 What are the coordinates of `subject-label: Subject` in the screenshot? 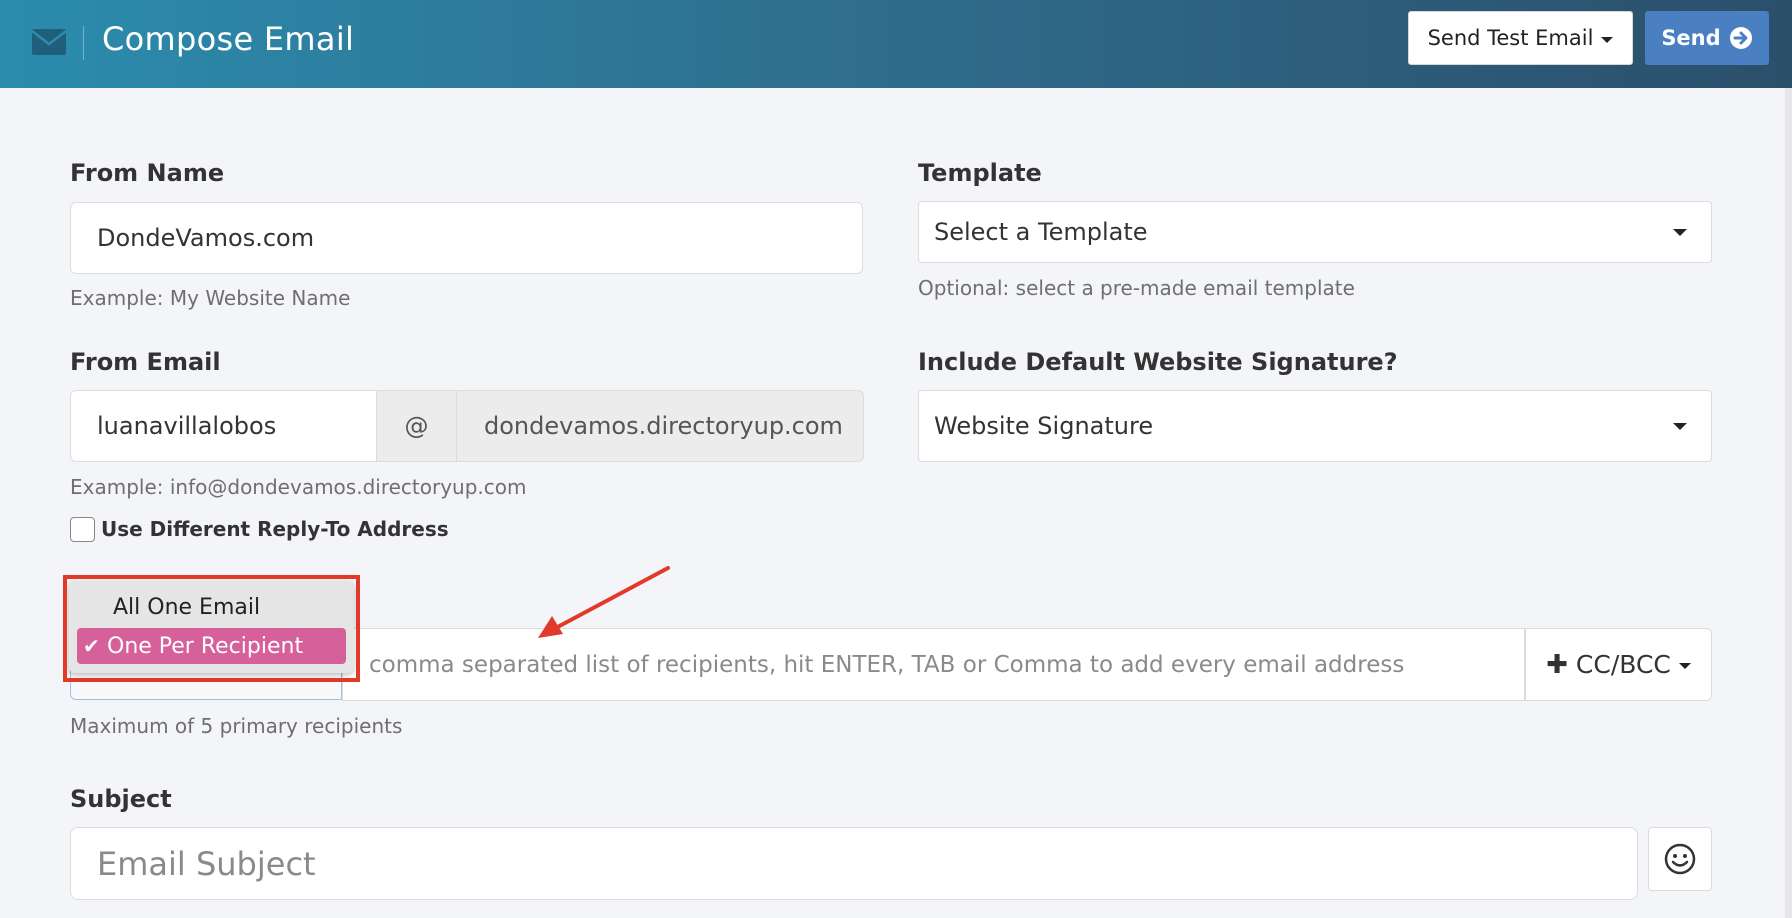 It's located at (121, 799).